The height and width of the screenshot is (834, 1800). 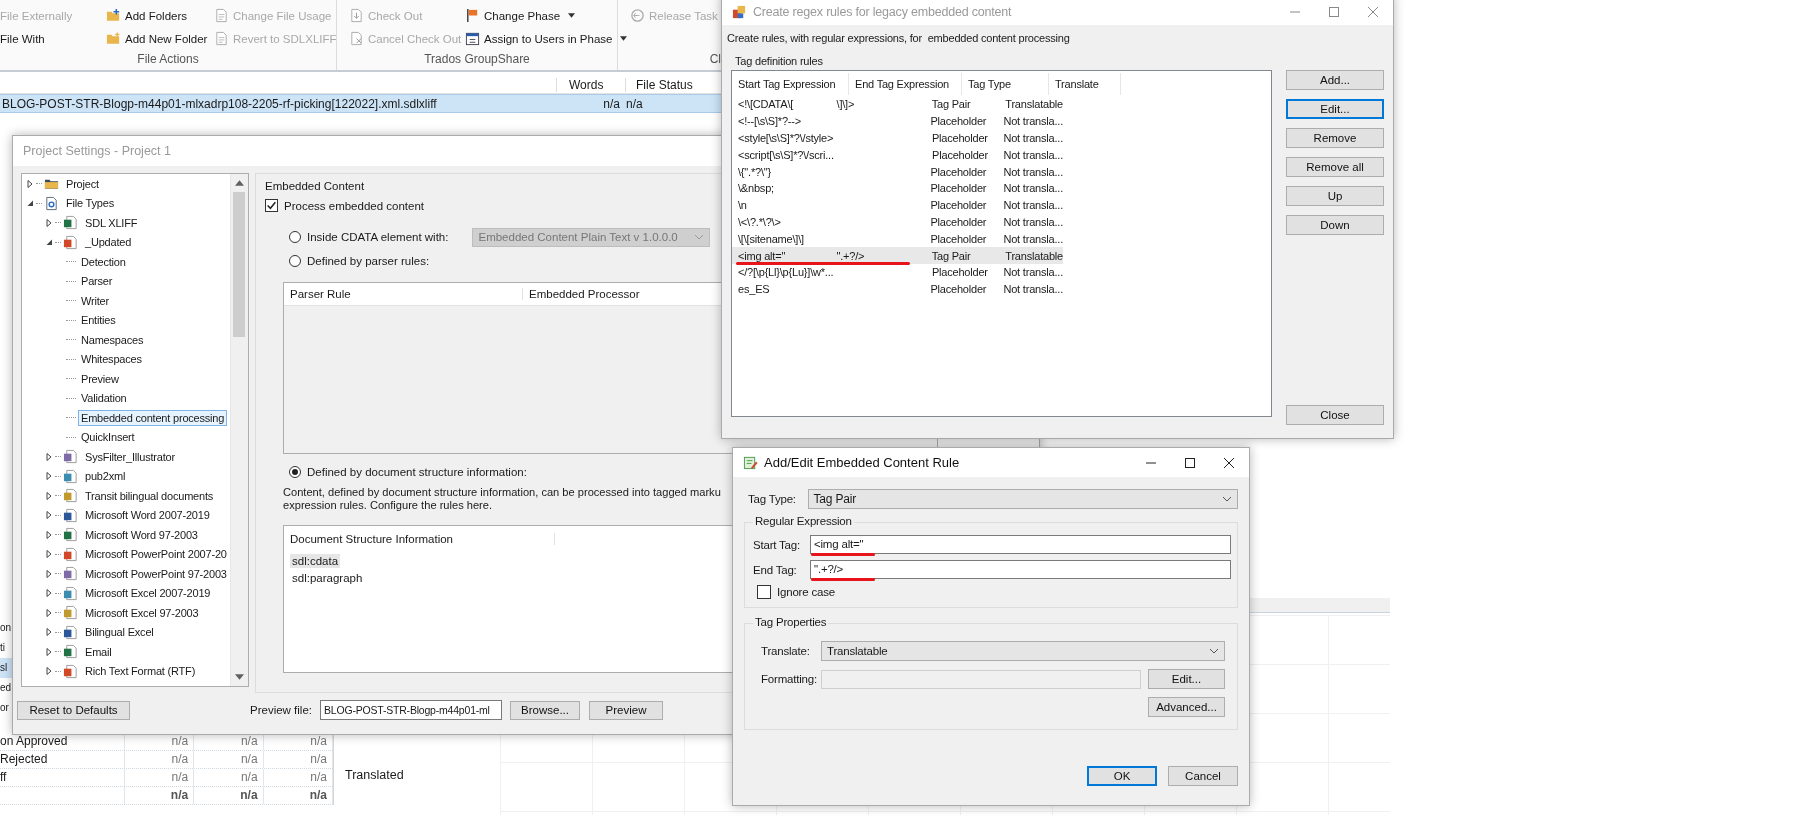 What do you see at coordinates (156, 573) in the screenshot?
I see `tree-item: Microsoft PowerPoint 97-2003` at bounding box center [156, 573].